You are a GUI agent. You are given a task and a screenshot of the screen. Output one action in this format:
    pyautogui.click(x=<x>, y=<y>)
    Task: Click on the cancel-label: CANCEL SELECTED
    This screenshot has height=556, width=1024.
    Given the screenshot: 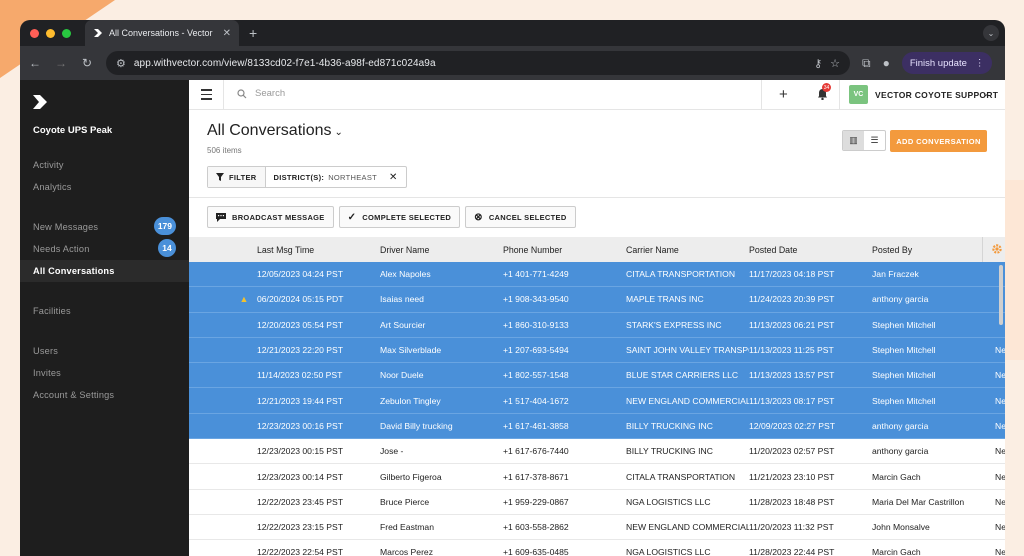 What is the action you would take?
    pyautogui.click(x=527, y=217)
    